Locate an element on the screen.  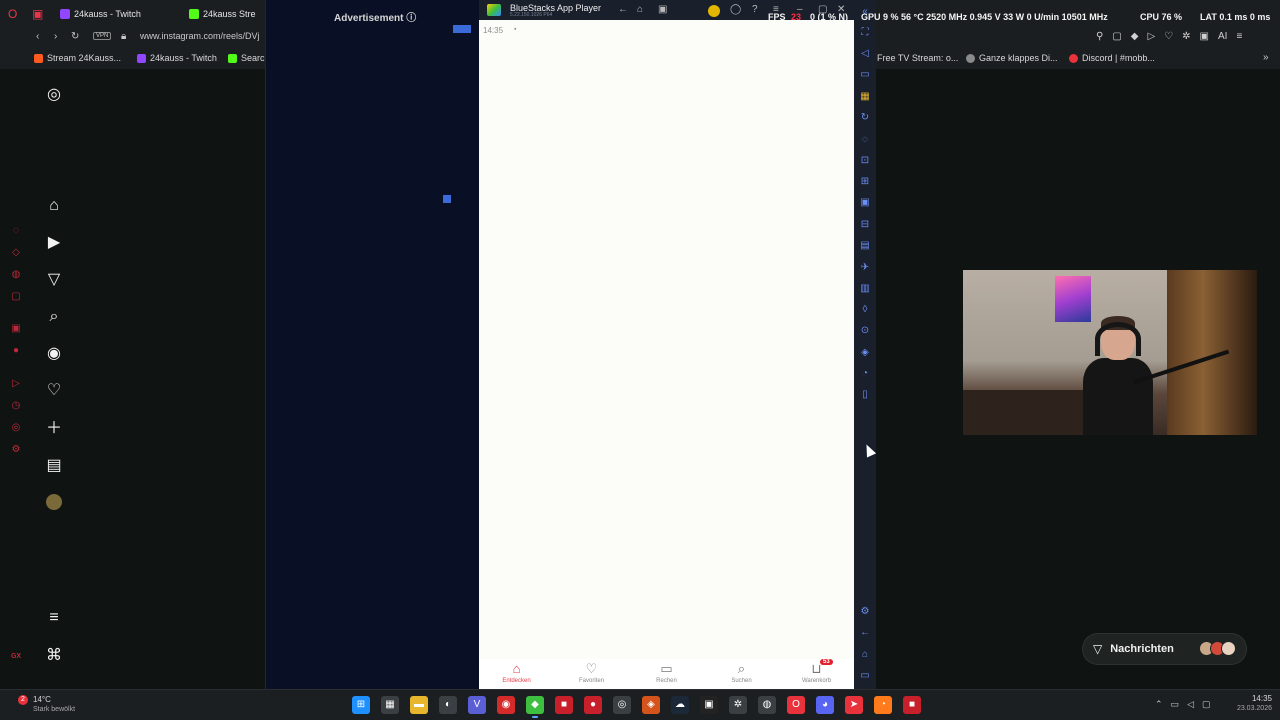
steam-icon: ☁ is located at coordinates (680, 705).